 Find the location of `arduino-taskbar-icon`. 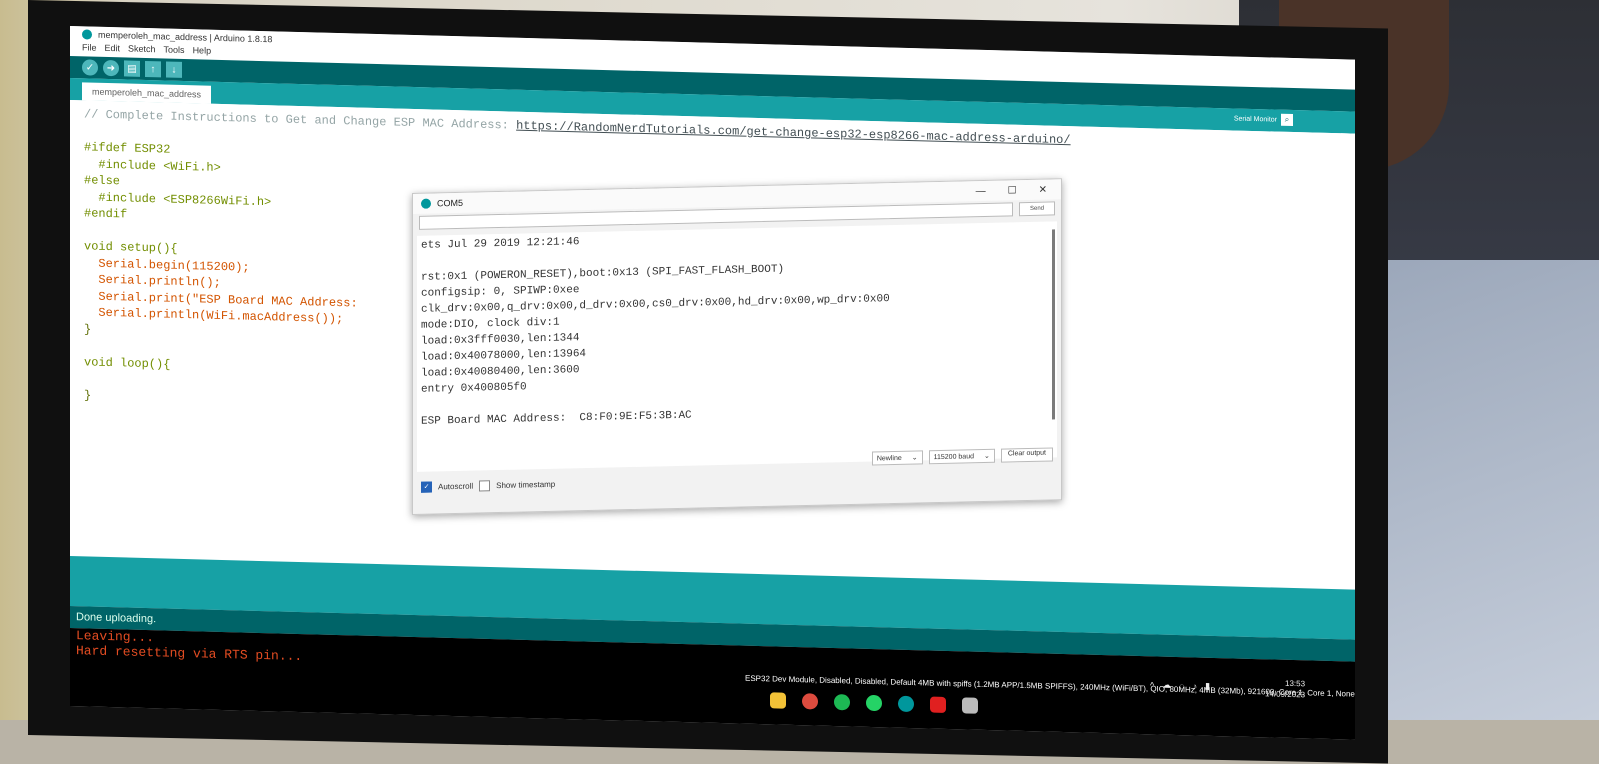

arduino-taskbar-icon is located at coordinates (906, 704).